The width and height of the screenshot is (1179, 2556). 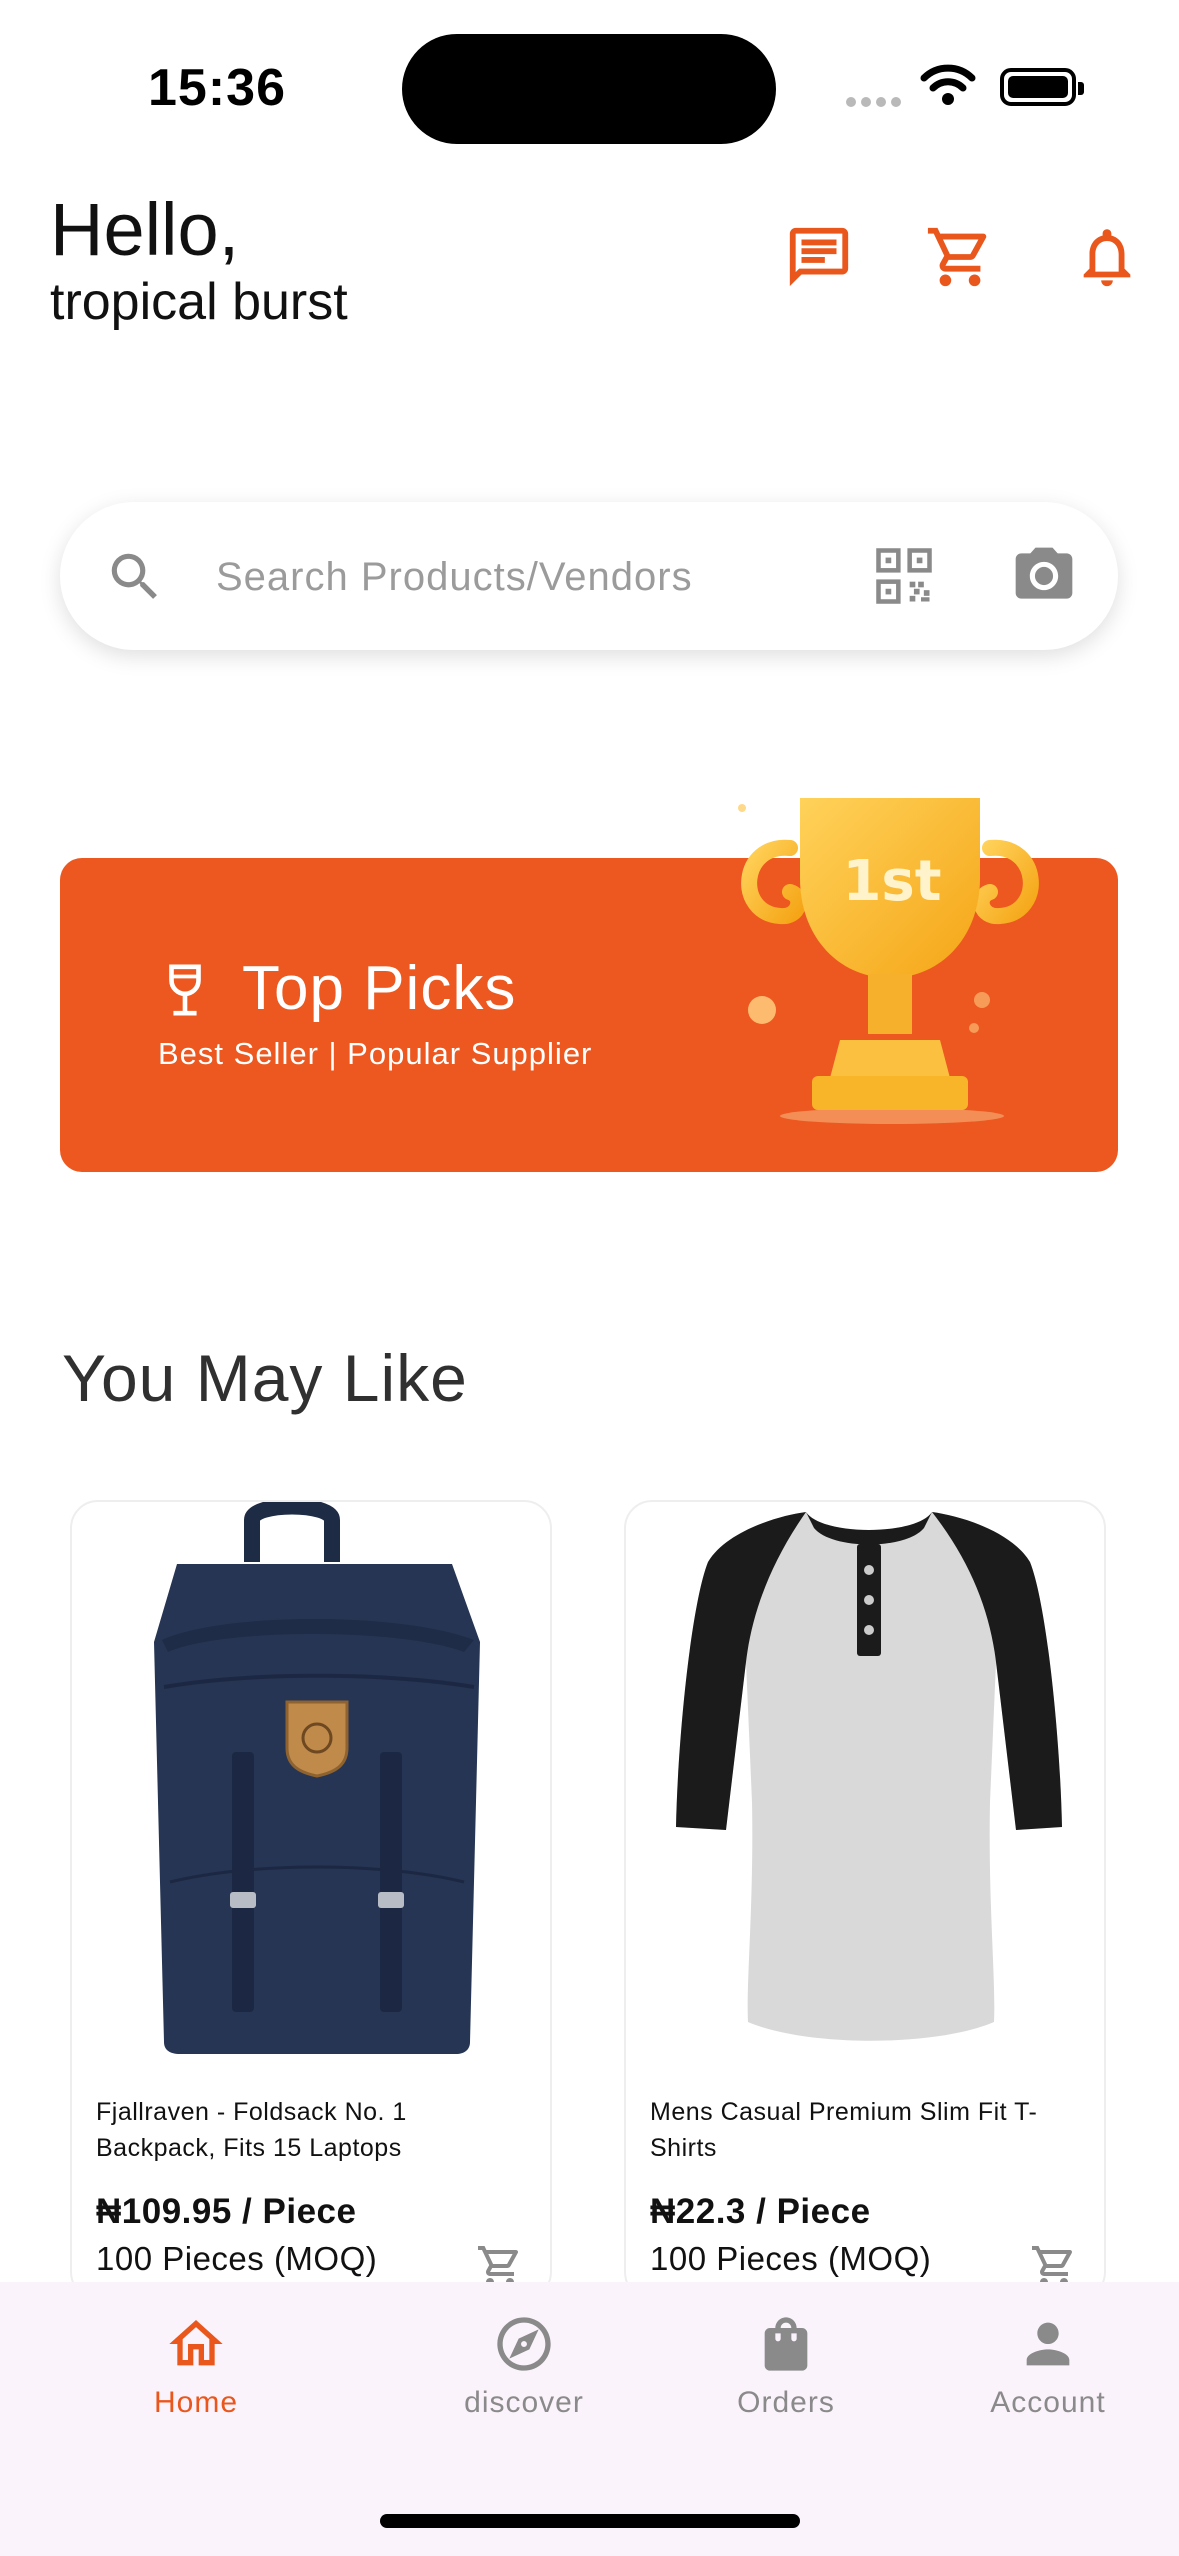 I want to click on search-bar, so click(x=589, y=576).